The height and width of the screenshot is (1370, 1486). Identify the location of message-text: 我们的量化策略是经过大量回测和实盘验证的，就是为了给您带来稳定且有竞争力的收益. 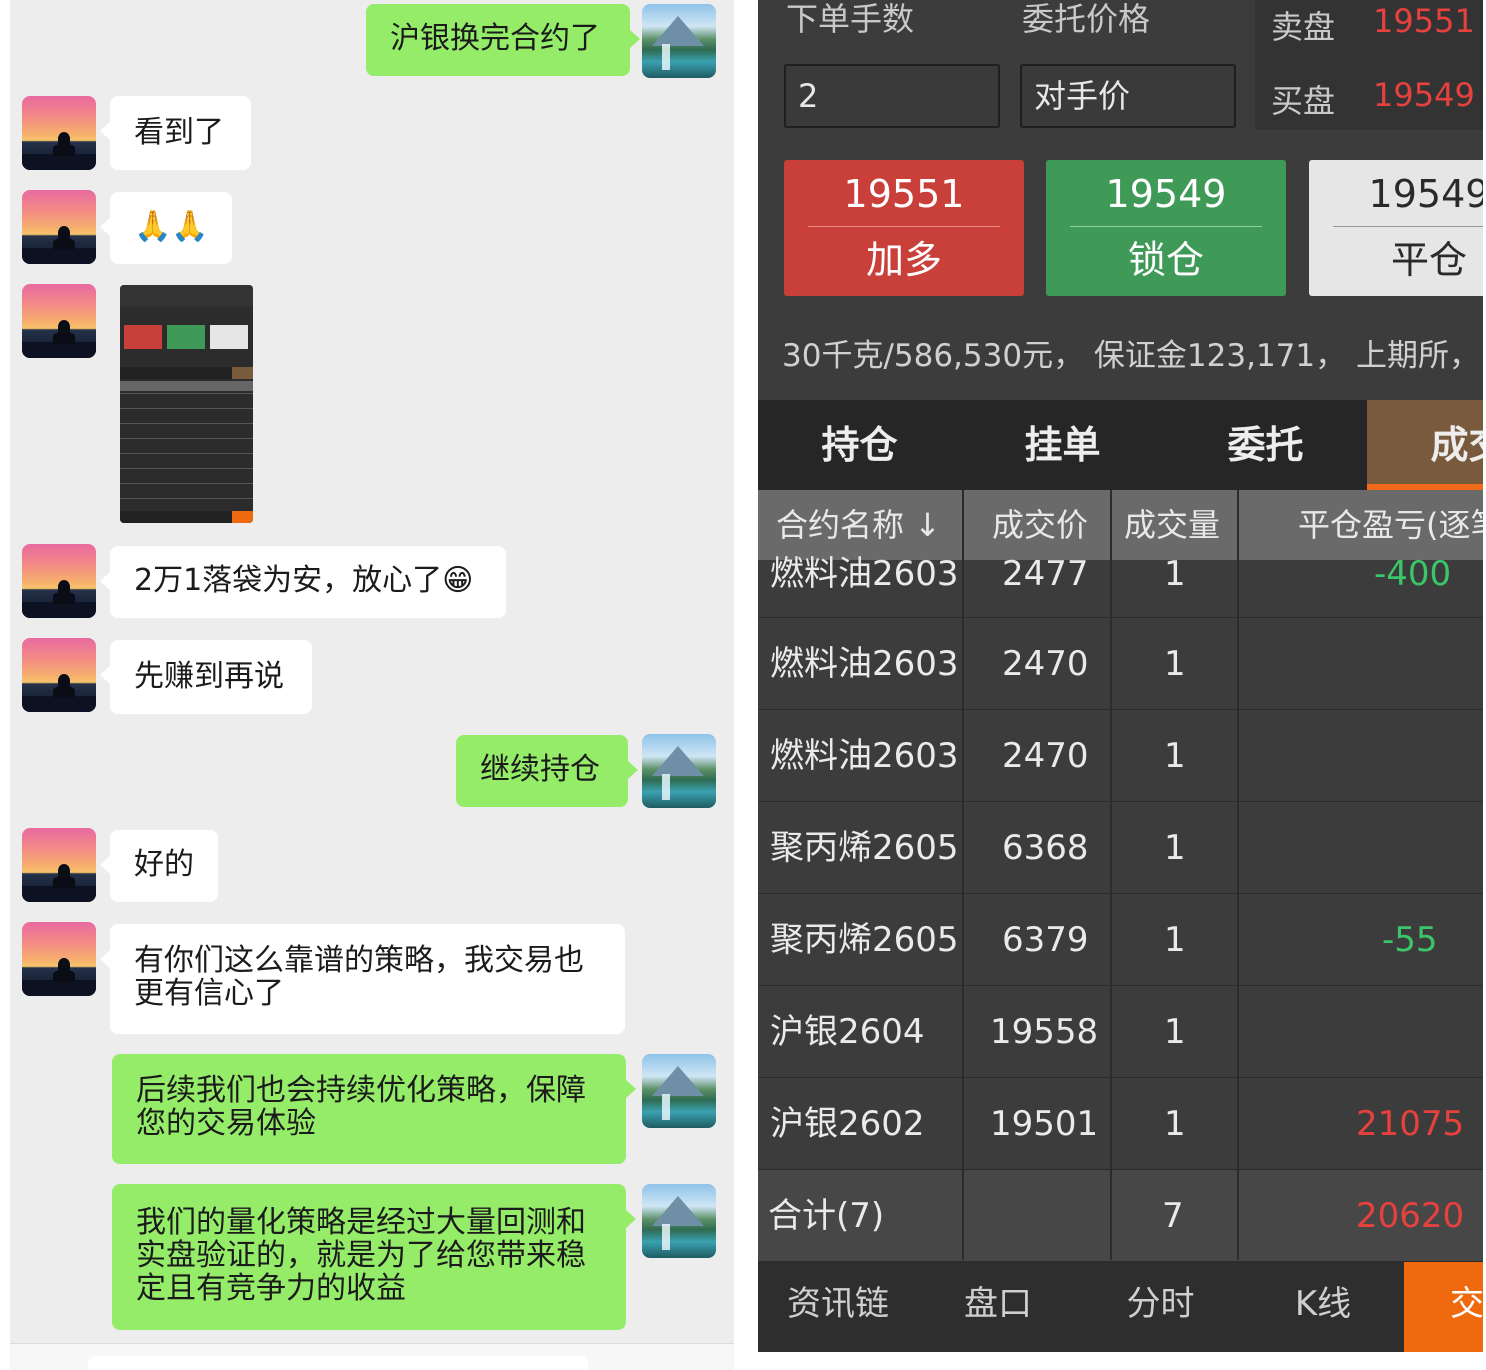
(361, 1255).